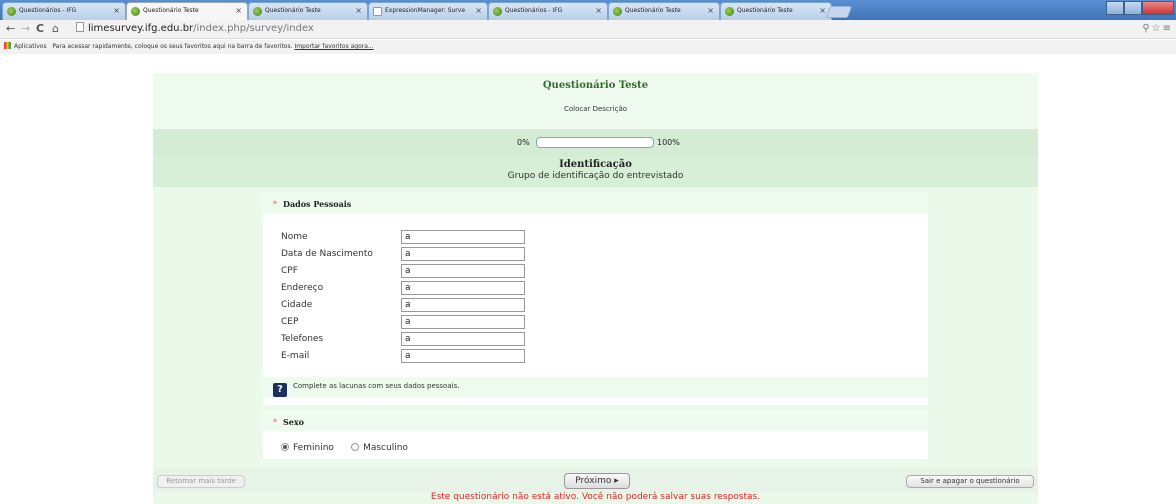  I want to click on field-label: Telefones, so click(302, 339).